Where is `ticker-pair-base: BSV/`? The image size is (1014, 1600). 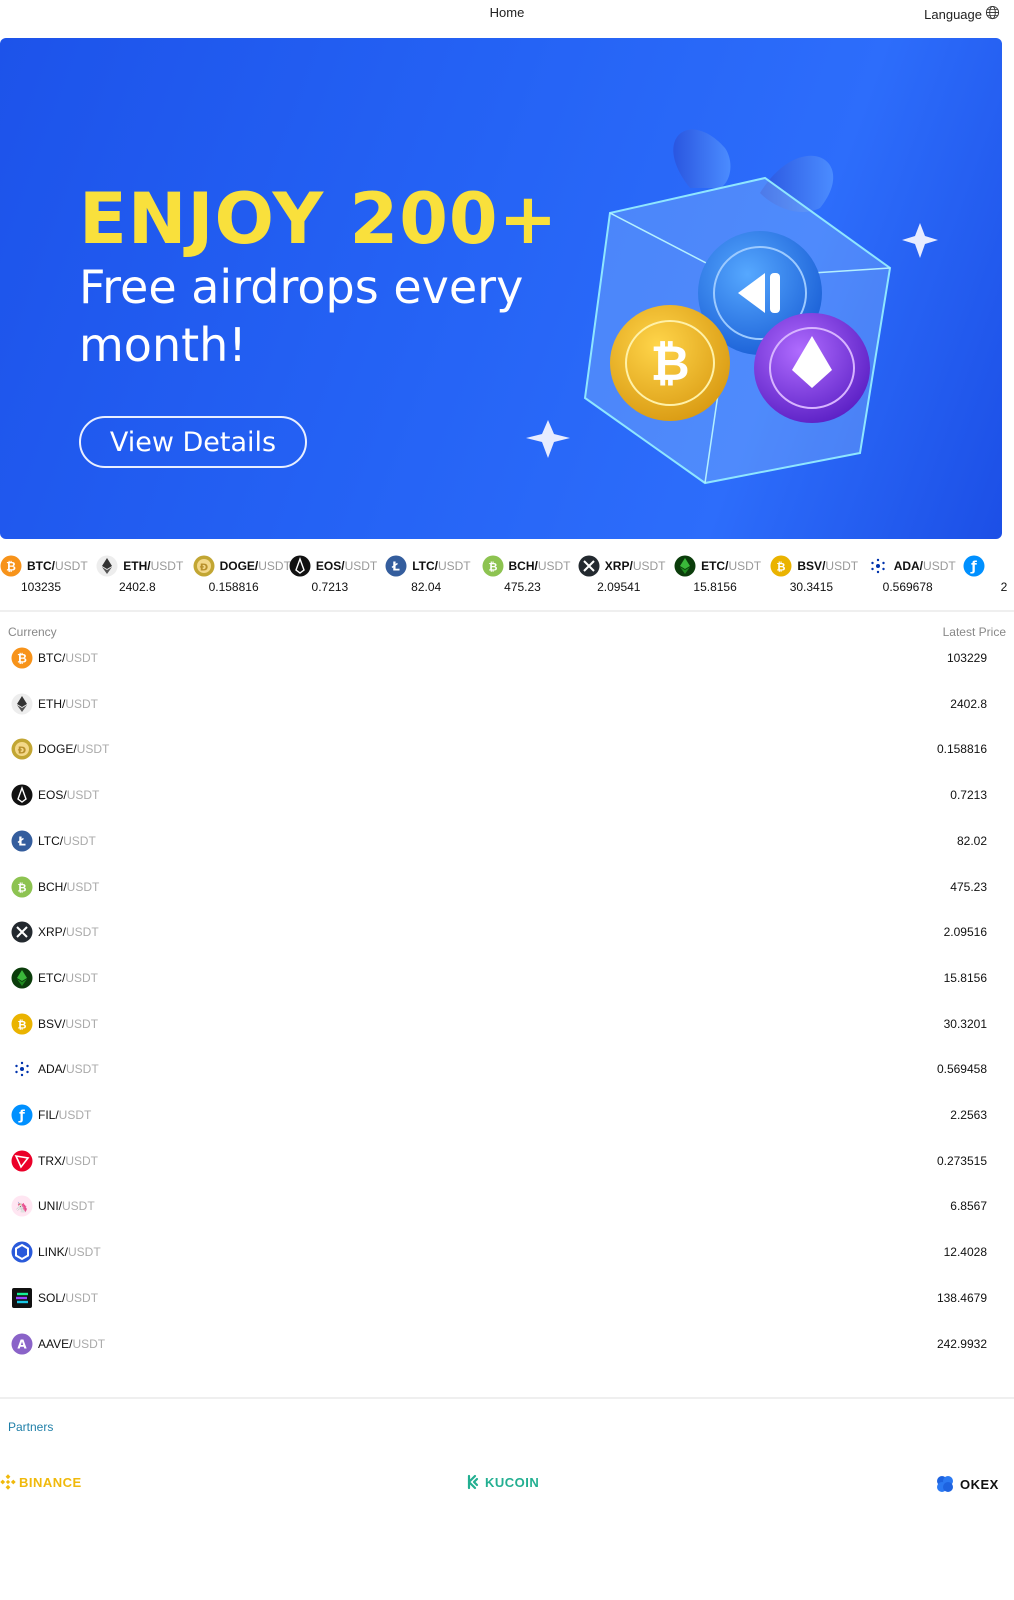 ticker-pair-base: BSV/ is located at coordinates (811, 566).